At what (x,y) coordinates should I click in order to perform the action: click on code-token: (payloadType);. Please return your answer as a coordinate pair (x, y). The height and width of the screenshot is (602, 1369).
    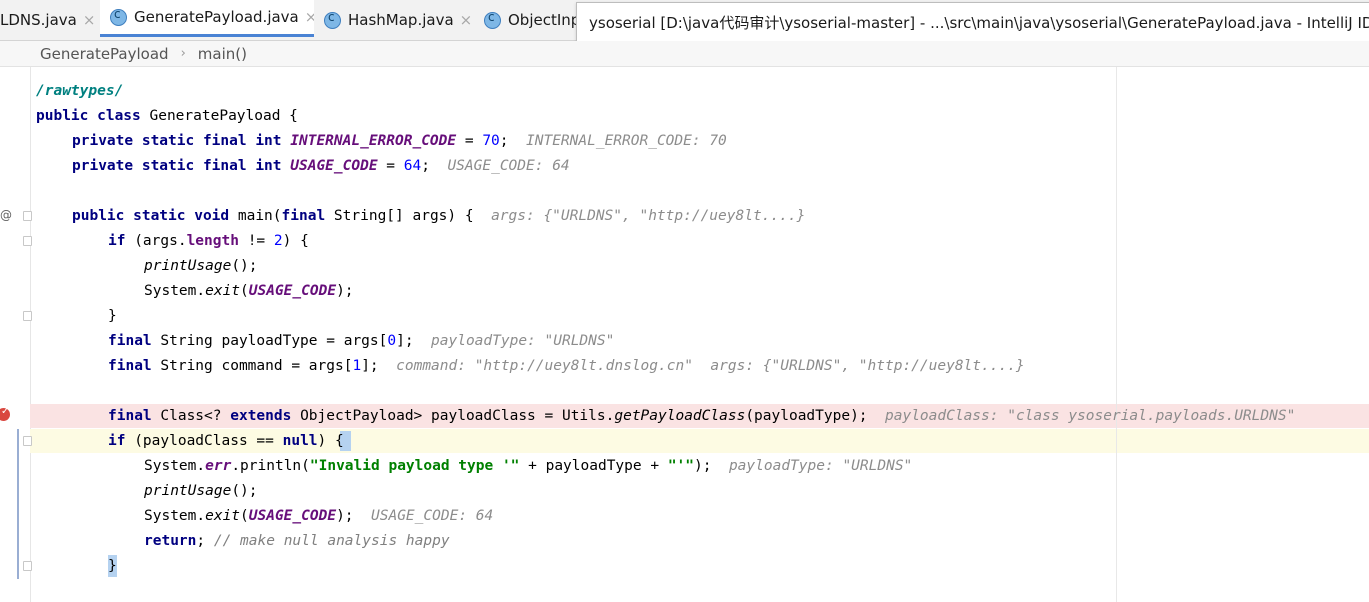
    Looking at the image, I should click on (806, 416).